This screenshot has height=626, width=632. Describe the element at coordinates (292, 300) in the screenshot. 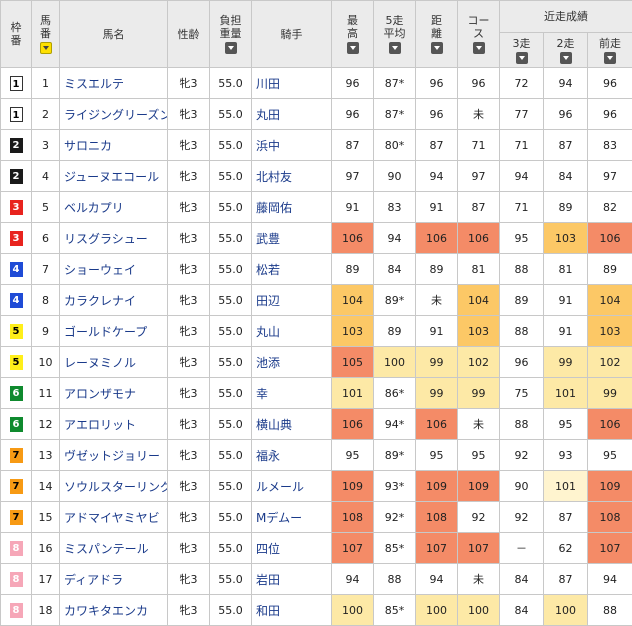

I see `jockey-link: 田辺` at that location.